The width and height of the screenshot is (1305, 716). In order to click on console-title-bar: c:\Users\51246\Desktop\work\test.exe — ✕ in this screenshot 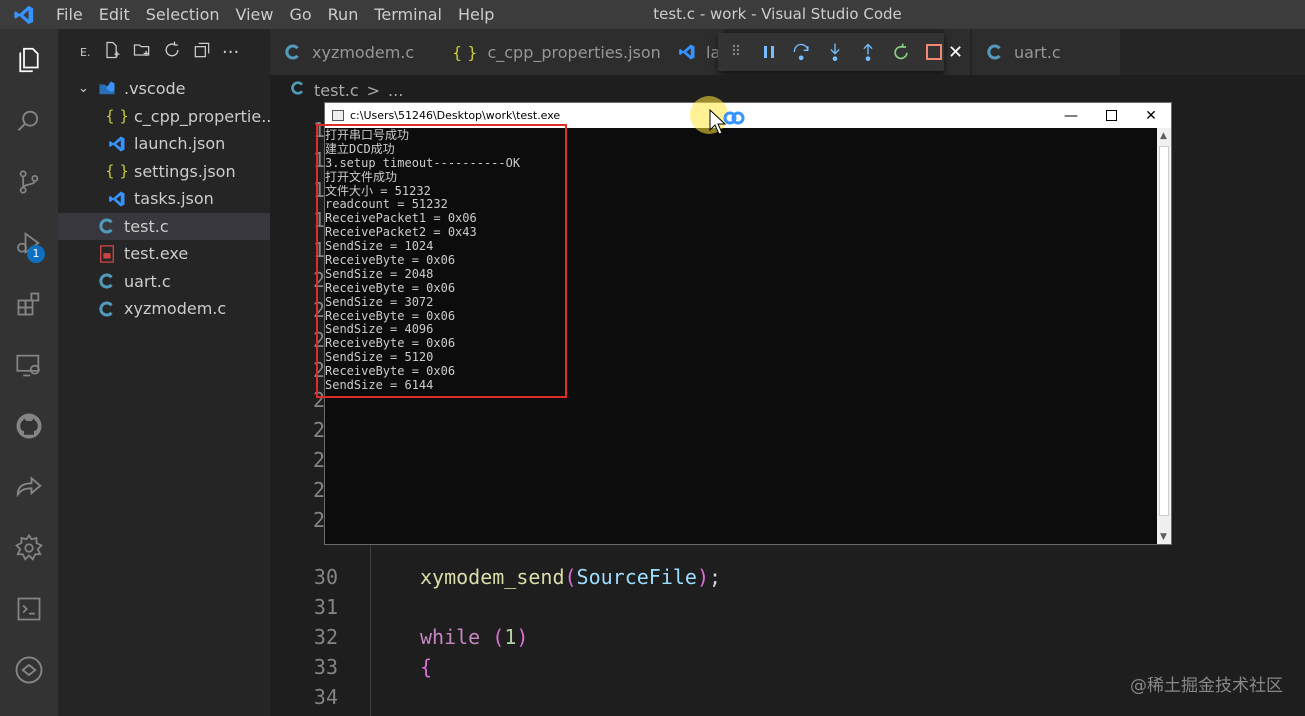, I will do `click(748, 115)`.